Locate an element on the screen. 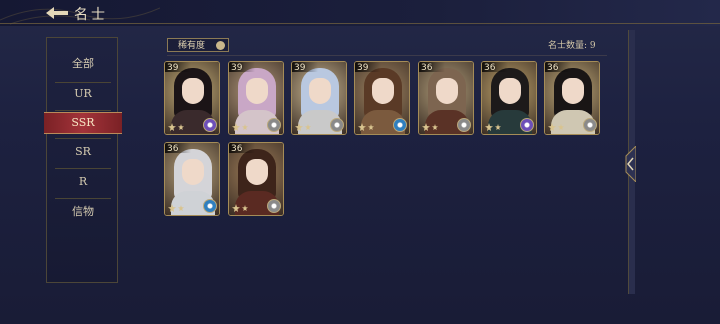 The height and width of the screenshot is (324, 720). chevron-down-icon is located at coordinates (220, 45).